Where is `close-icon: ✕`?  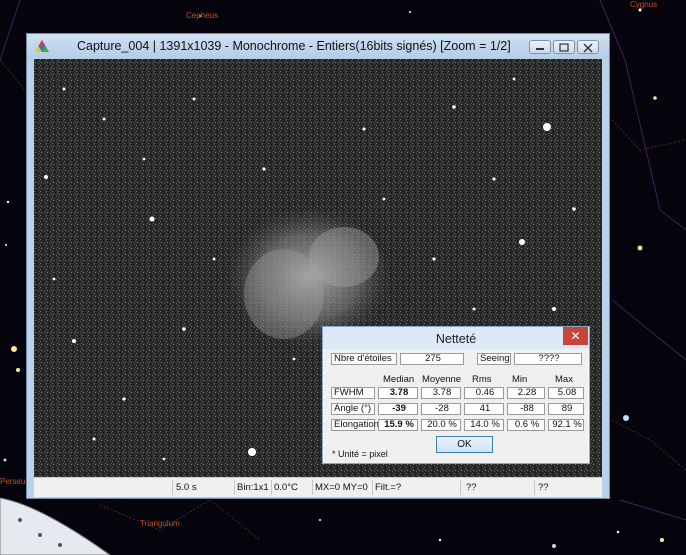
close-icon: ✕ is located at coordinates (575, 336).